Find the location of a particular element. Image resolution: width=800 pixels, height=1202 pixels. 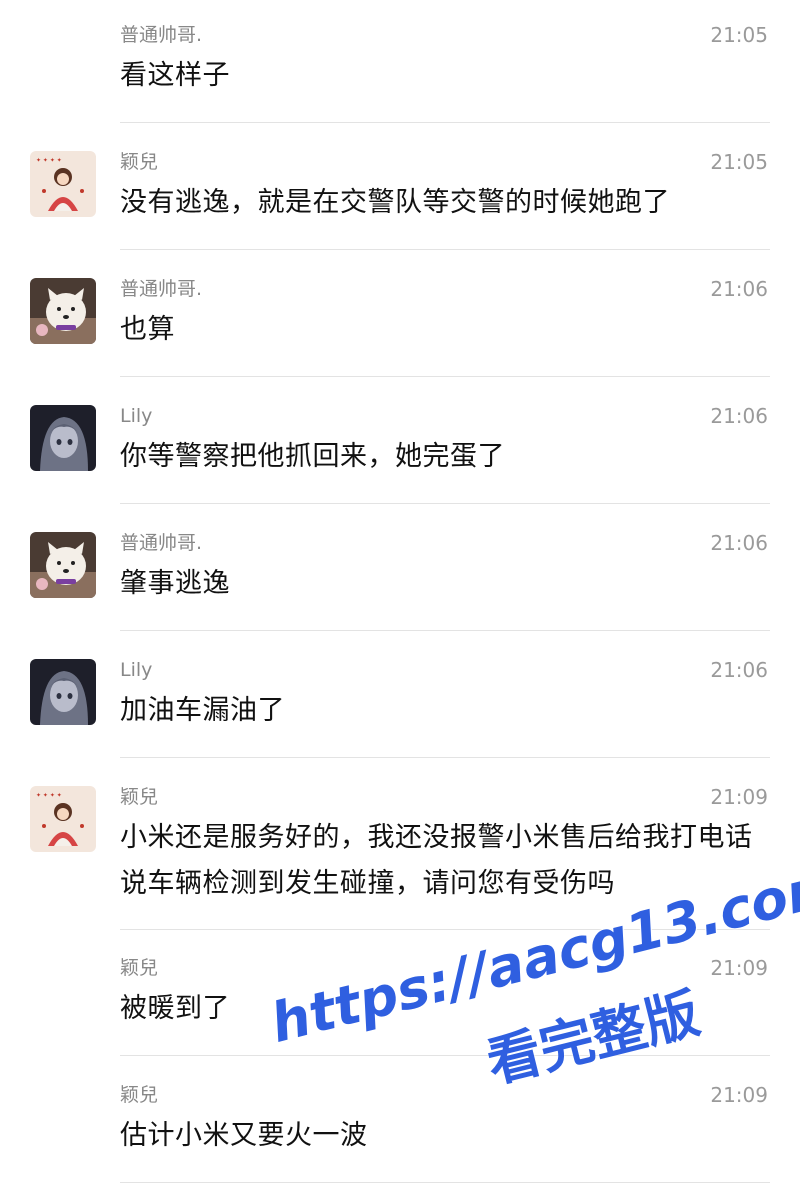

message-text: 没有逃逸，就是在交警队等交警的时候她跑了 is located at coordinates (447, 203).